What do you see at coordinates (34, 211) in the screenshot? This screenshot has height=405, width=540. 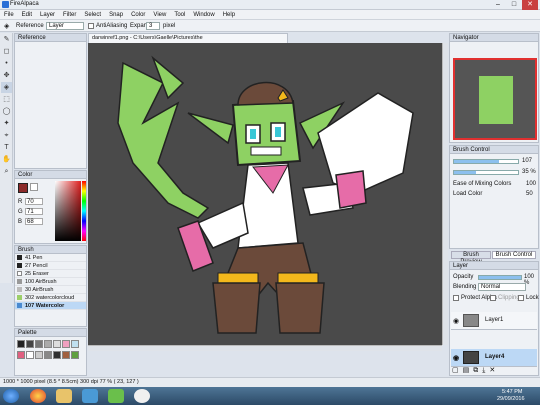 I see `g-input: 71` at bounding box center [34, 211].